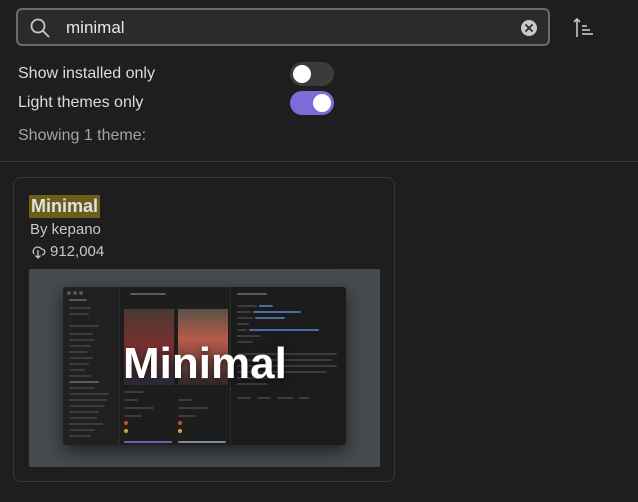  Describe the element at coordinates (205, 363) in the screenshot. I see `preview-title: Minimal` at that location.